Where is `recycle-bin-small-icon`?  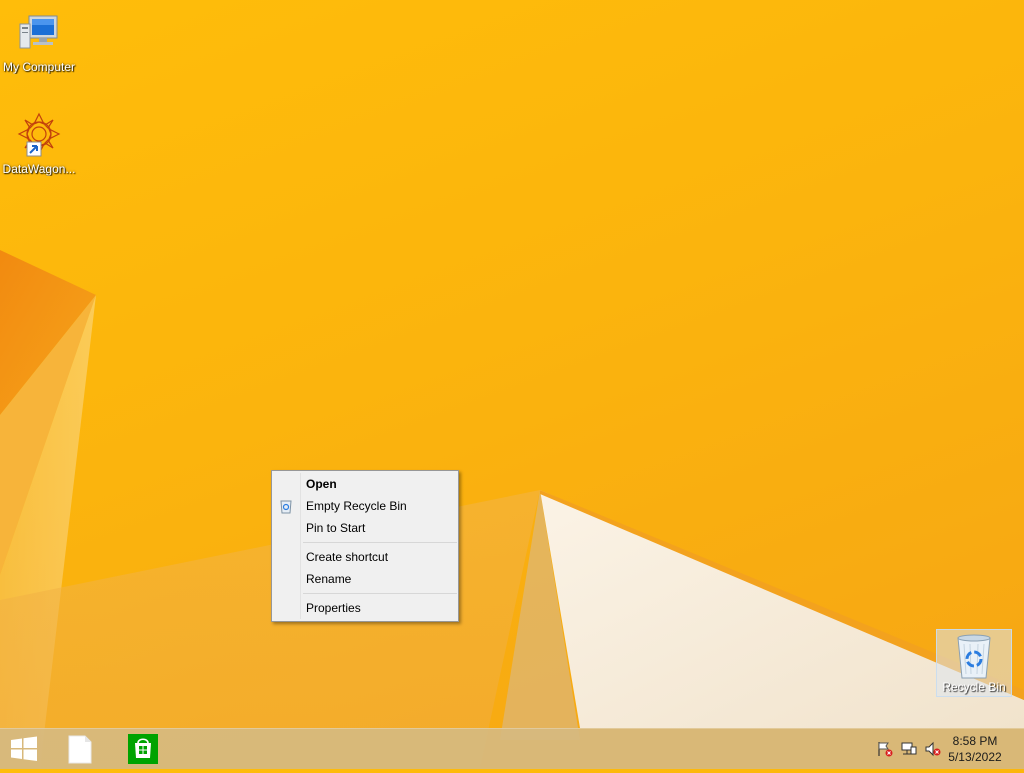 recycle-bin-small-icon is located at coordinates (286, 506).